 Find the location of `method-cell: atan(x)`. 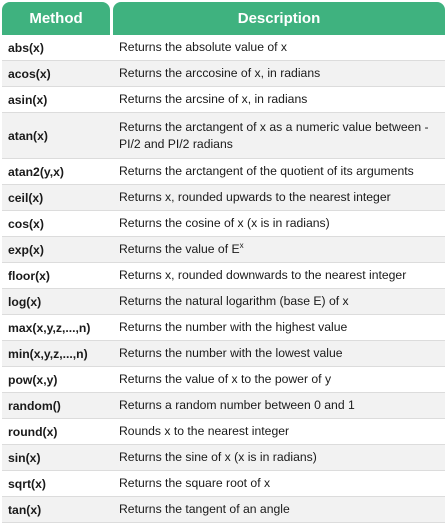

method-cell: atan(x) is located at coordinates (28, 135).